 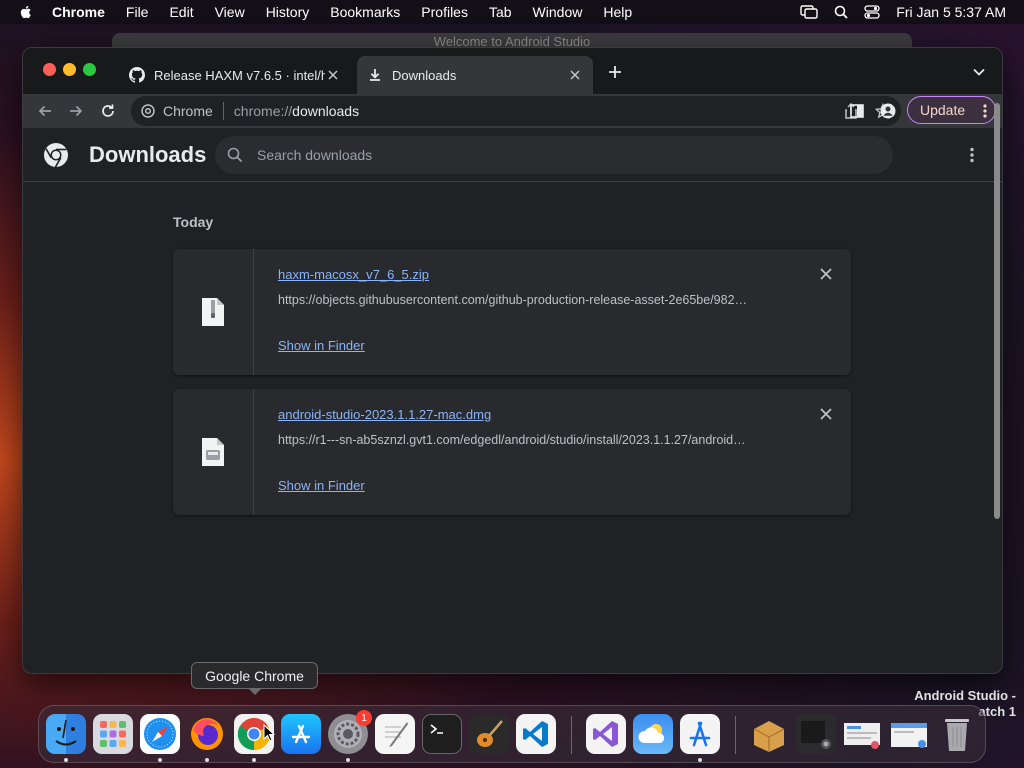 I want to click on menu-file: File, so click(x=137, y=12).